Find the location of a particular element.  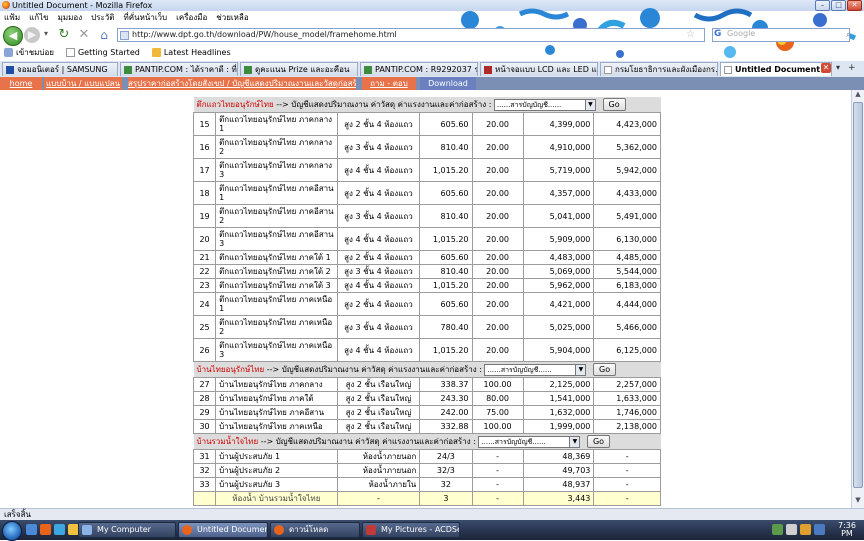

row-number: 19 is located at coordinates (204, 216).